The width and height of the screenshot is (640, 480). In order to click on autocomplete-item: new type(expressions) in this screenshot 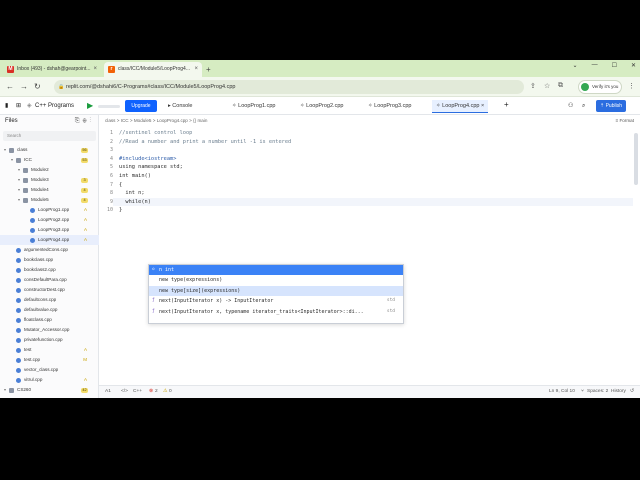, I will do `click(276, 280)`.